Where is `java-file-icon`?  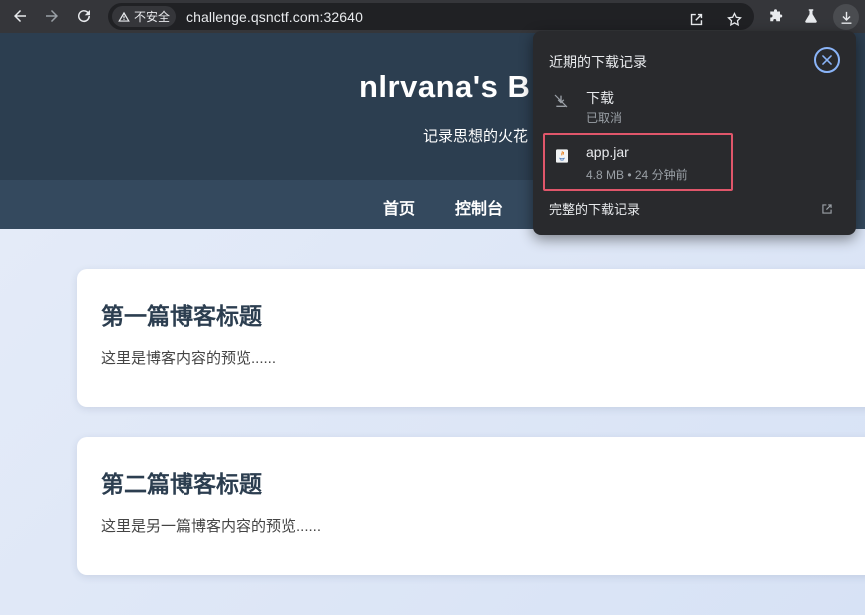 java-file-icon is located at coordinates (562, 156).